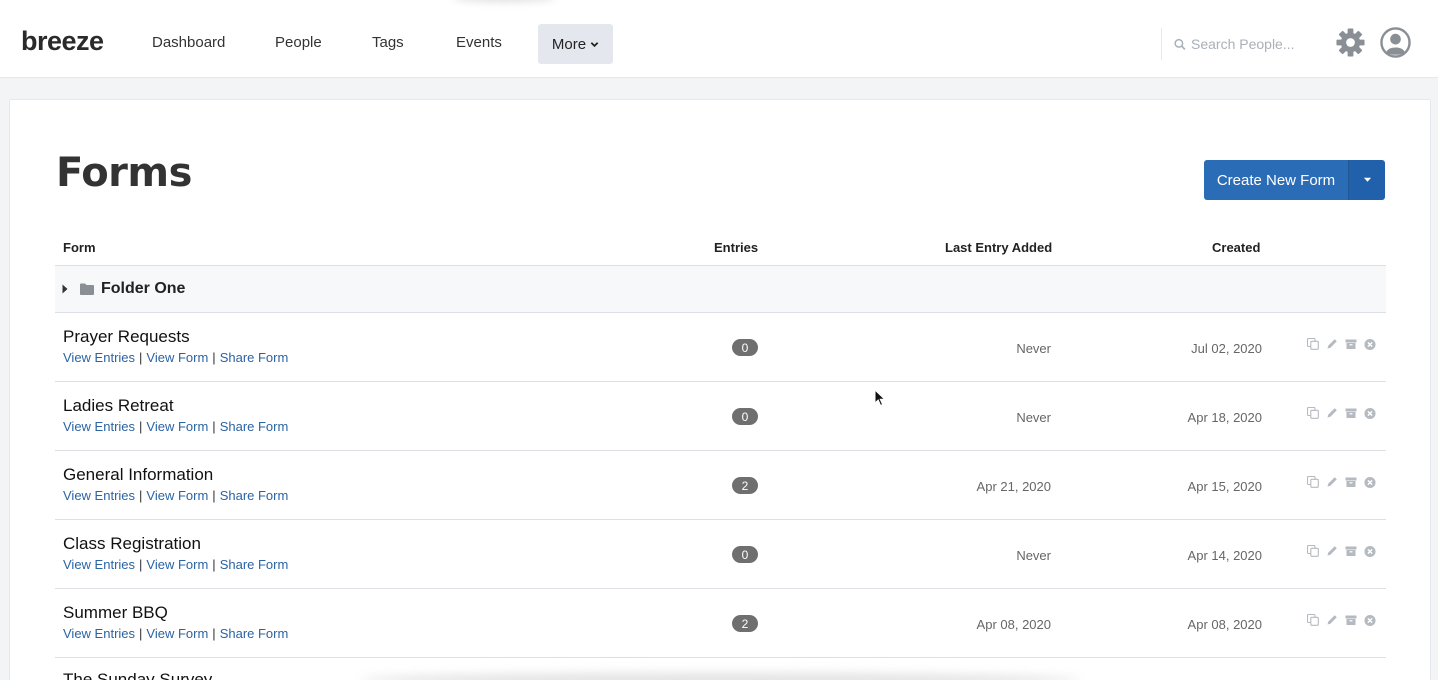  Describe the element at coordinates (569, 44) in the screenshot. I see `nav-more-label: More` at that location.